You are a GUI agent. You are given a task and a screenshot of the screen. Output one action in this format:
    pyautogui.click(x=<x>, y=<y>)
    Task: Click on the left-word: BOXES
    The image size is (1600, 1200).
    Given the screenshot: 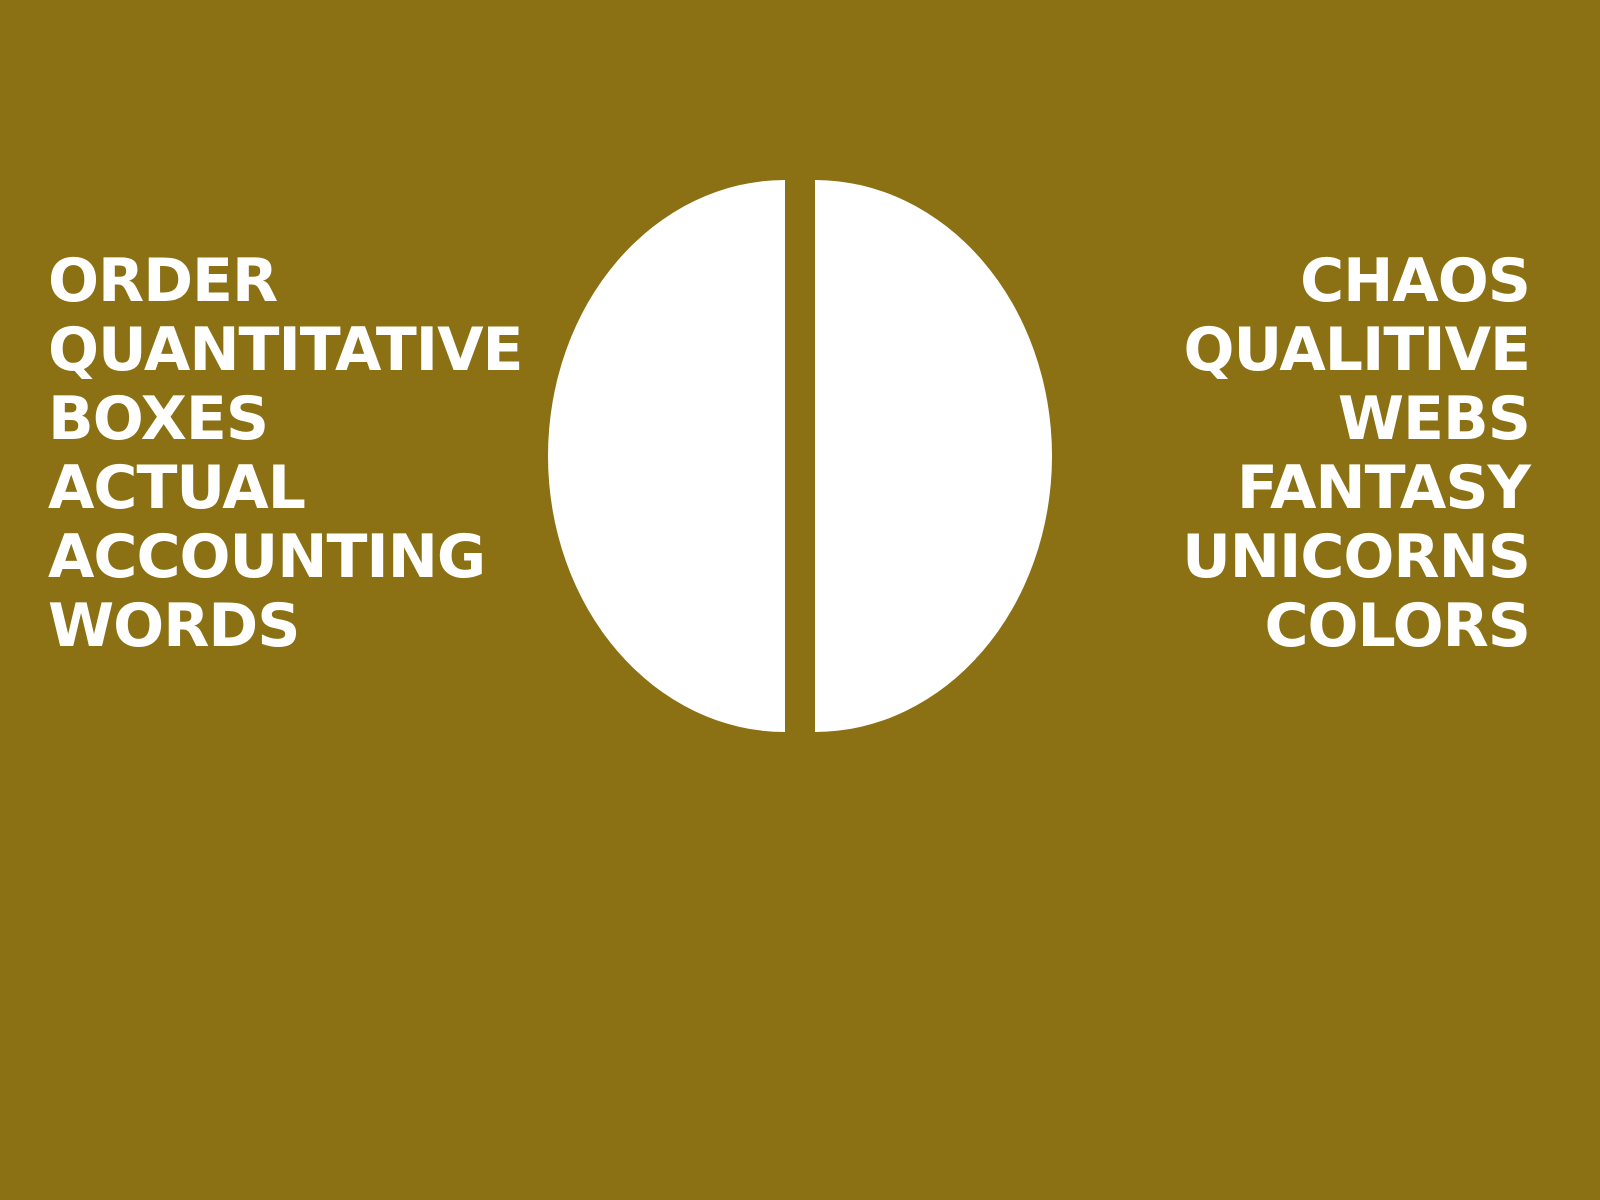 What is the action you would take?
    pyautogui.click(x=158, y=419)
    